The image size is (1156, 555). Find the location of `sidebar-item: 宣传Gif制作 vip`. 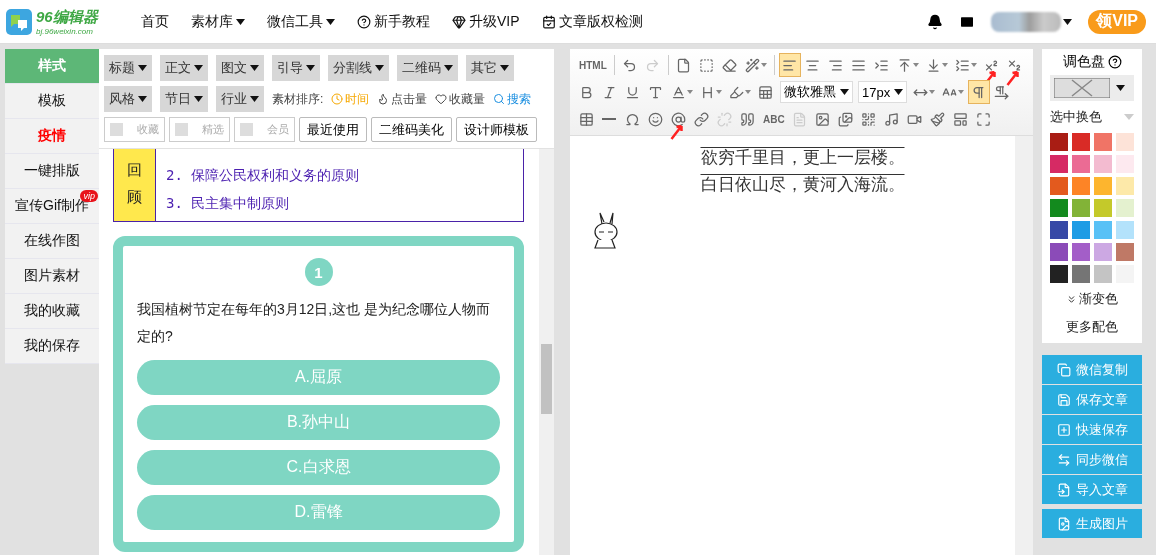

sidebar-item: 宣传Gif制作 vip is located at coordinates (52, 206).